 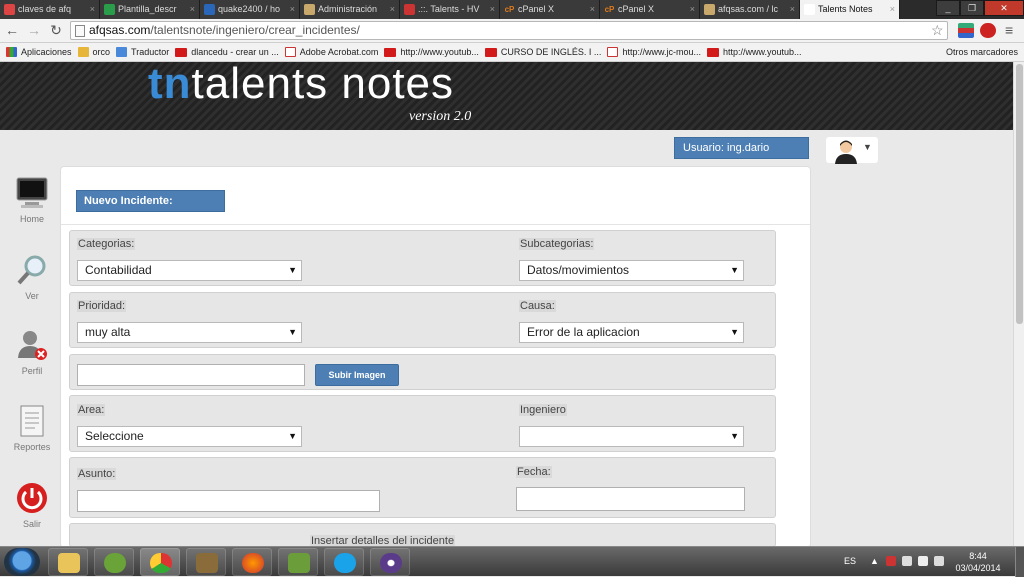 What do you see at coordinates (32, 421) in the screenshot?
I see `document-icon` at bounding box center [32, 421].